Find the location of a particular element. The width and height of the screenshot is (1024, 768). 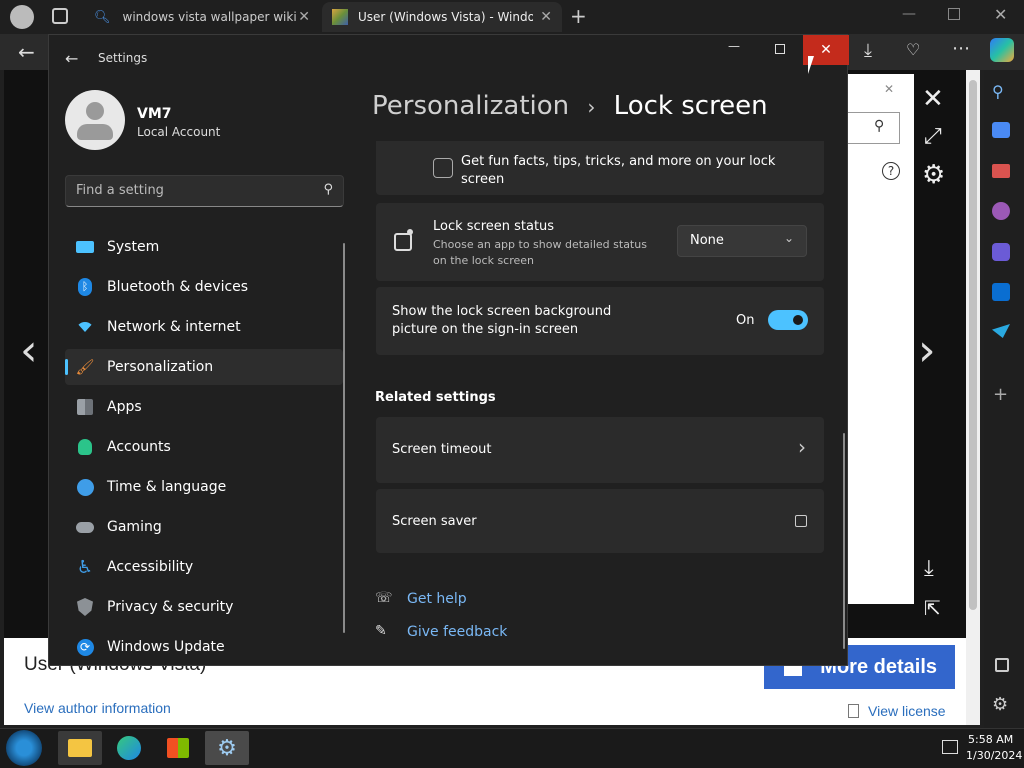

tab-actions-icon is located at coordinates (60, 16).